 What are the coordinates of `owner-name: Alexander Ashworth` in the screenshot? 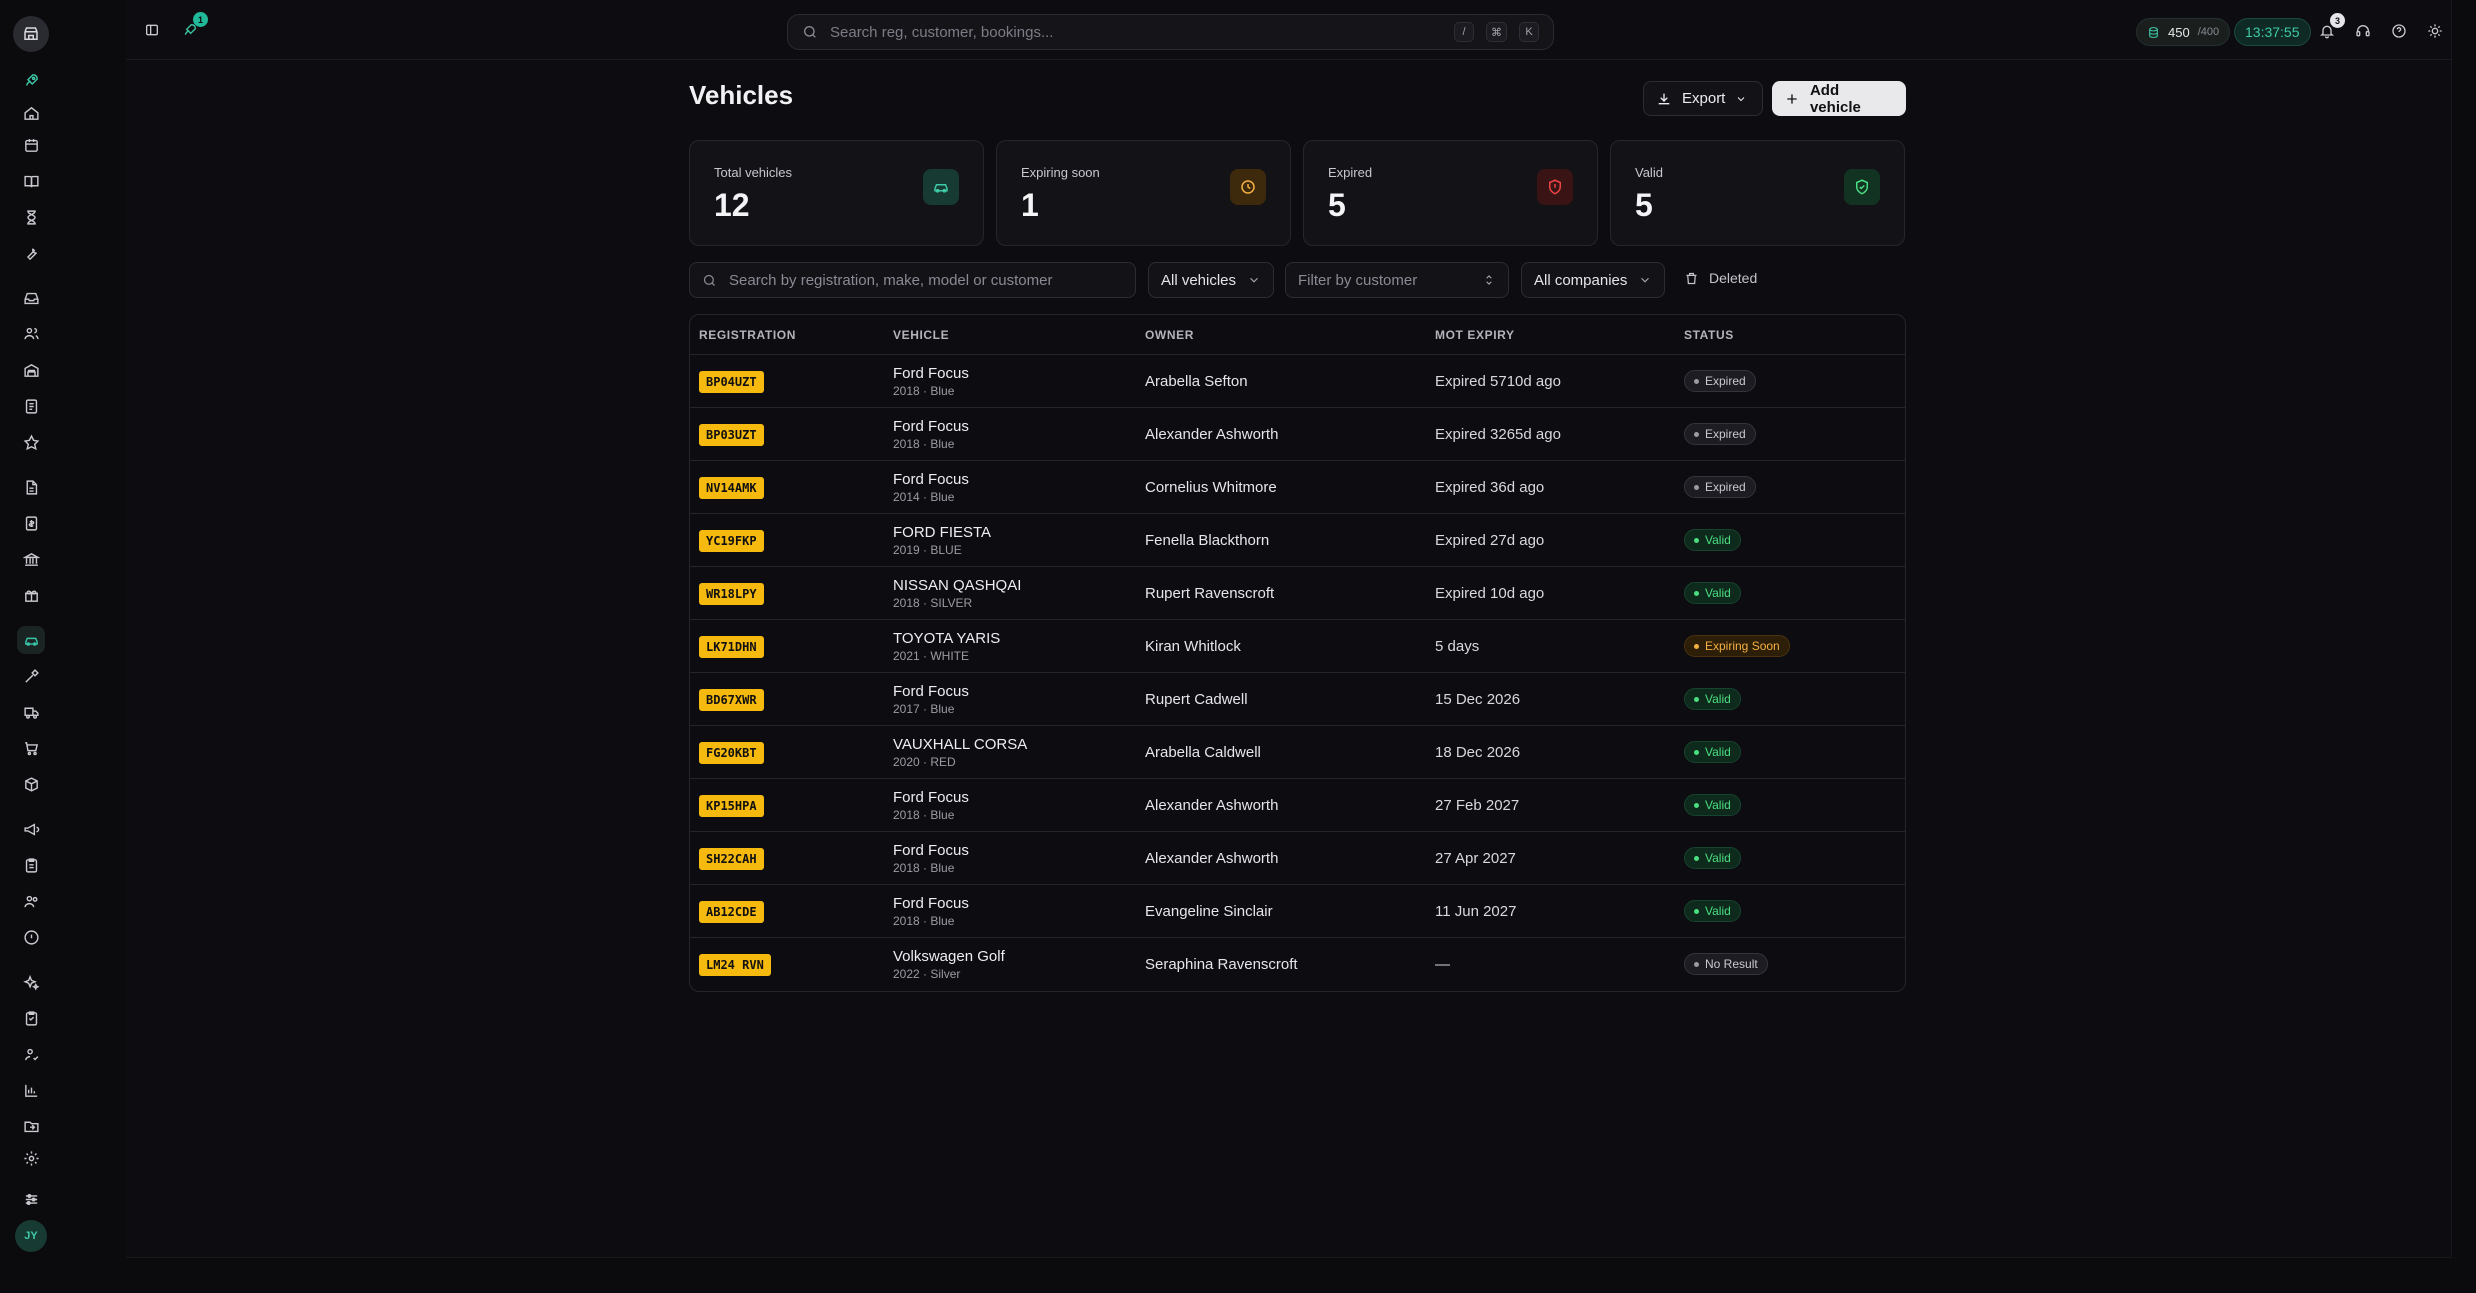 It's located at (1212, 805).